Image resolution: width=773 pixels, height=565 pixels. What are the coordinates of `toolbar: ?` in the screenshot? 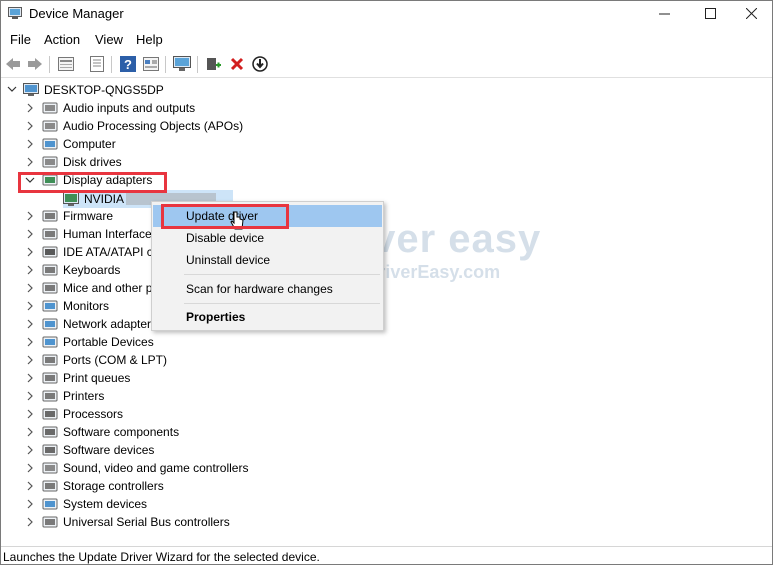 It's located at (386, 65).